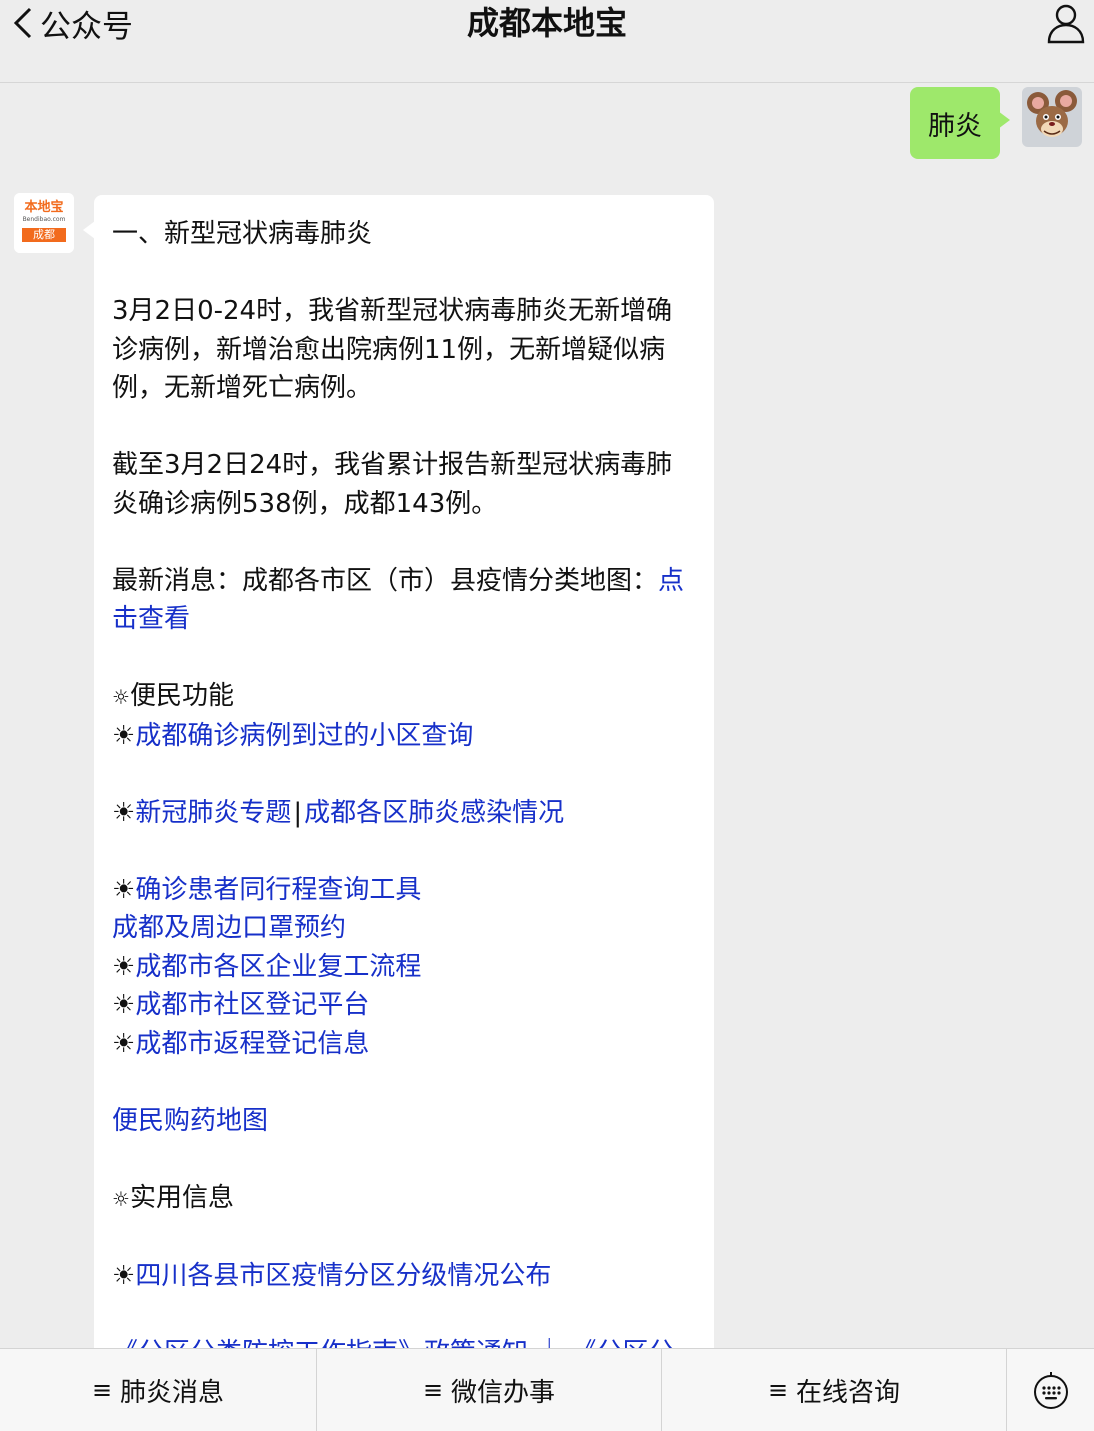  Describe the element at coordinates (434, 813) in the screenshot. I see `district-infection-link: 成都各区肺炎感染情况` at that location.